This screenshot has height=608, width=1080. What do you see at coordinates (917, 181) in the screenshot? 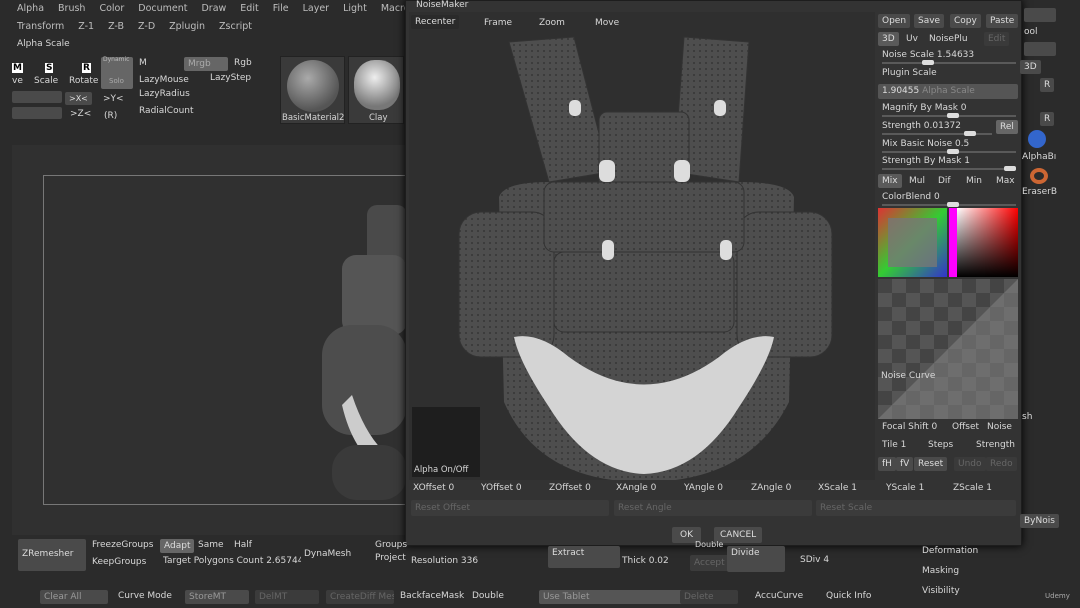
I see `mul-blend-button: Mul` at bounding box center [917, 181].